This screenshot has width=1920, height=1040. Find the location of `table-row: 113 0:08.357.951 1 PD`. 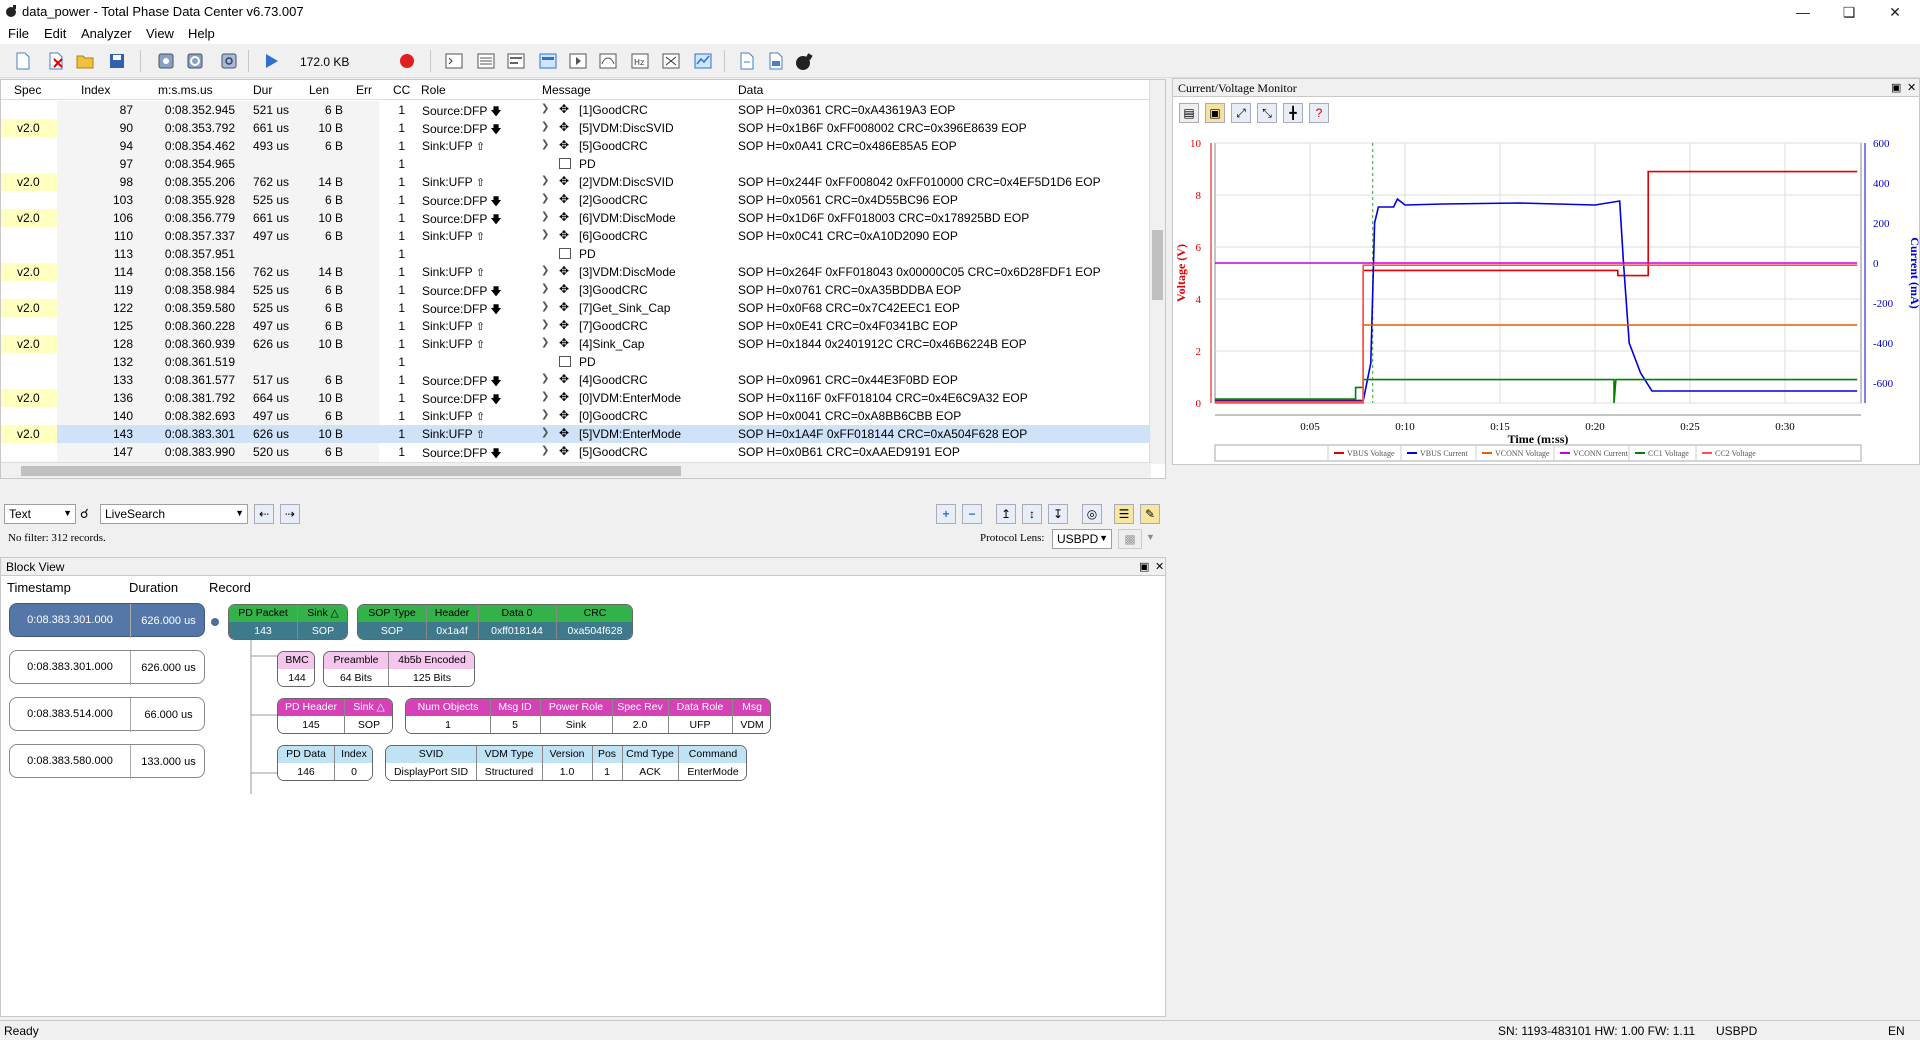

table-row: 113 0:08.357.951 1 PD is located at coordinates (576, 254).